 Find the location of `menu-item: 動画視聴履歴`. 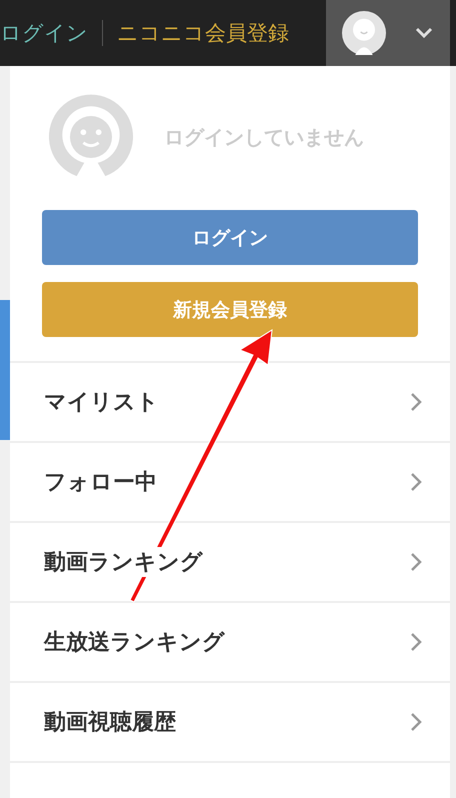

menu-item: 動画視聴履歴 is located at coordinates (230, 723).